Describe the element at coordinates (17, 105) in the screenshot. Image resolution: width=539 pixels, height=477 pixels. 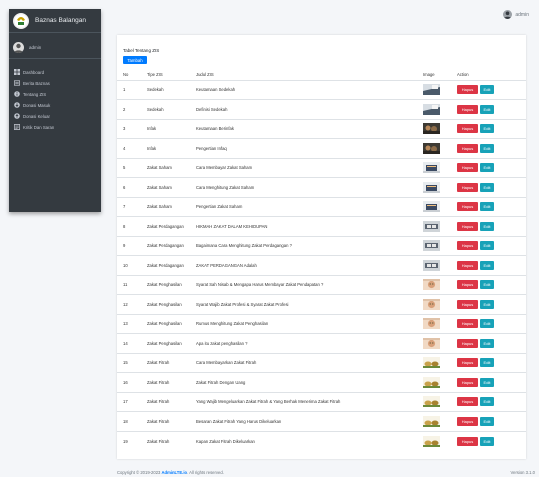
I see `donation-in-icon` at that location.